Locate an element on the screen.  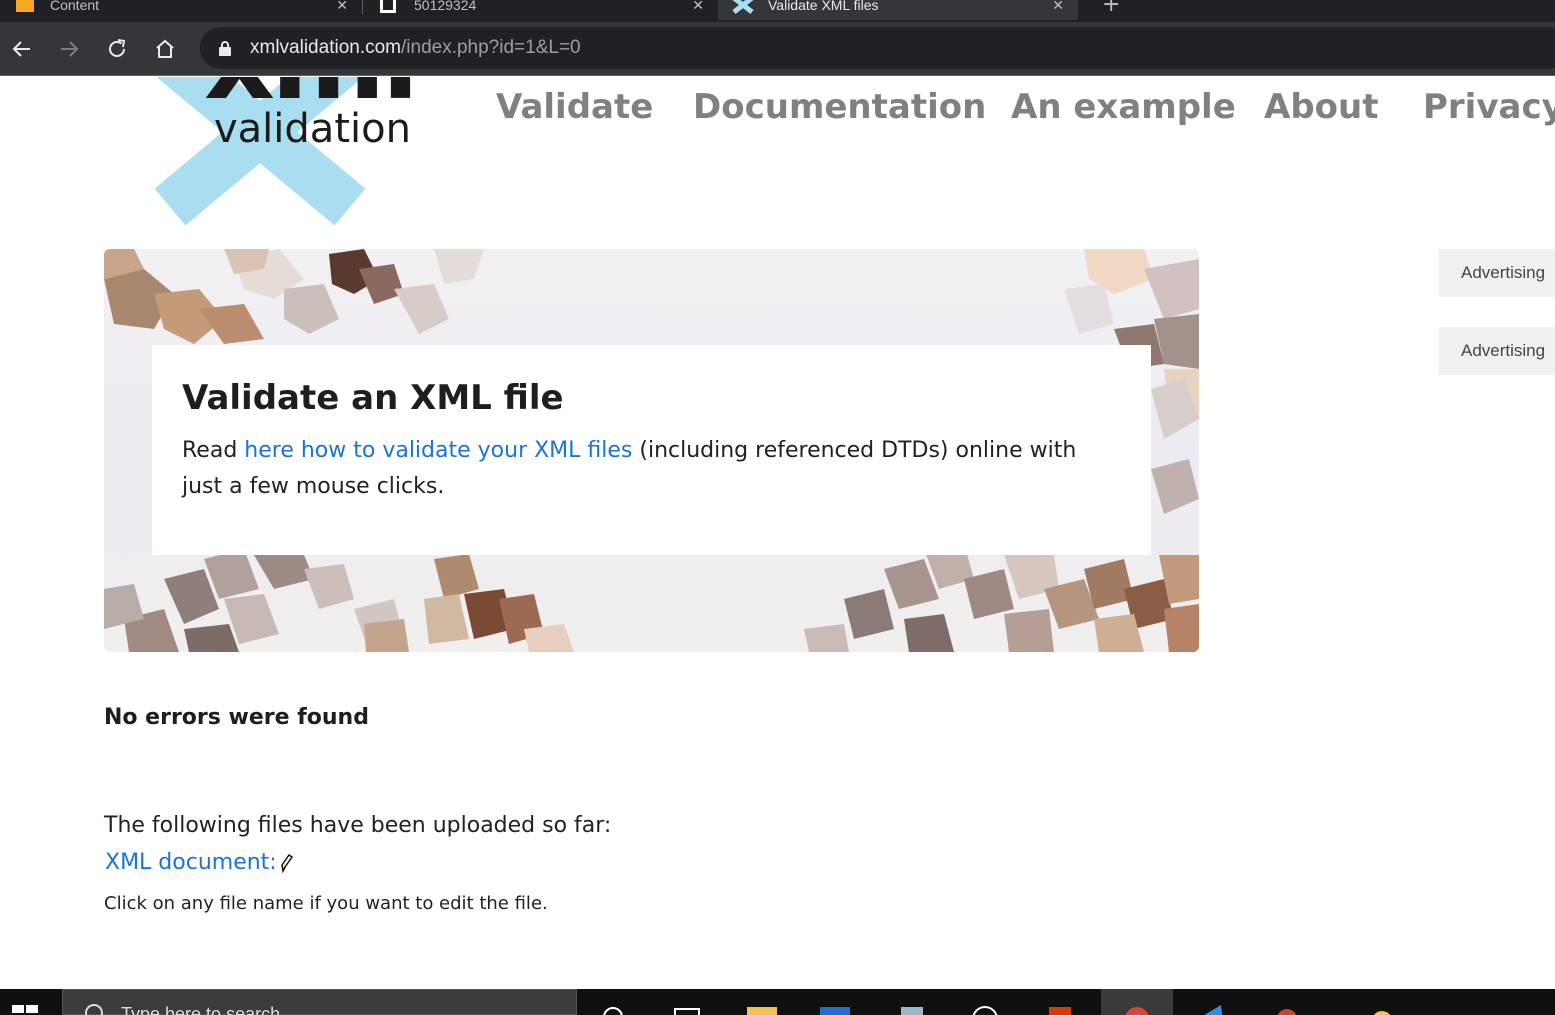
task-view-icon is located at coordinates (687, 1008).